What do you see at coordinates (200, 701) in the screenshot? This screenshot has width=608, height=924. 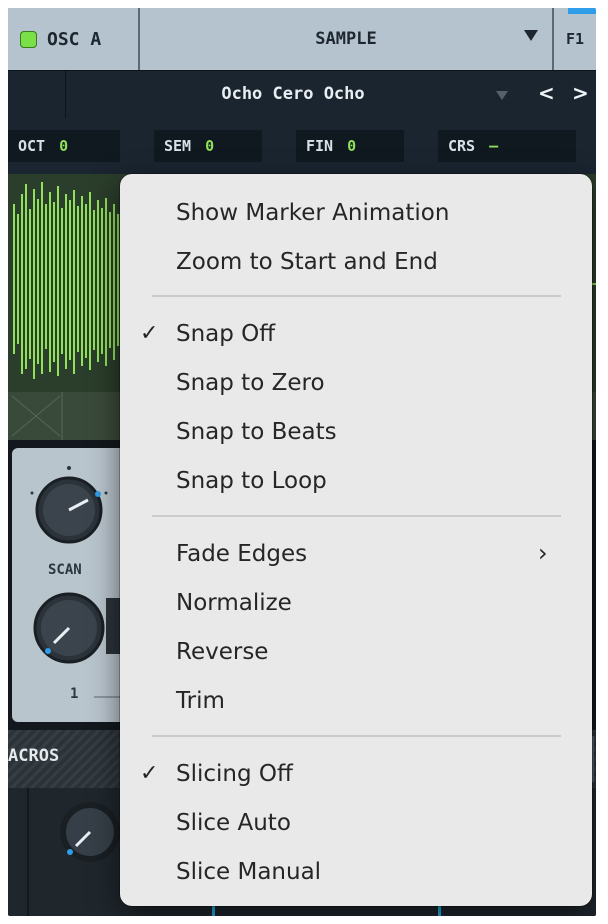 I see `menu-item-trim: Trim` at bounding box center [200, 701].